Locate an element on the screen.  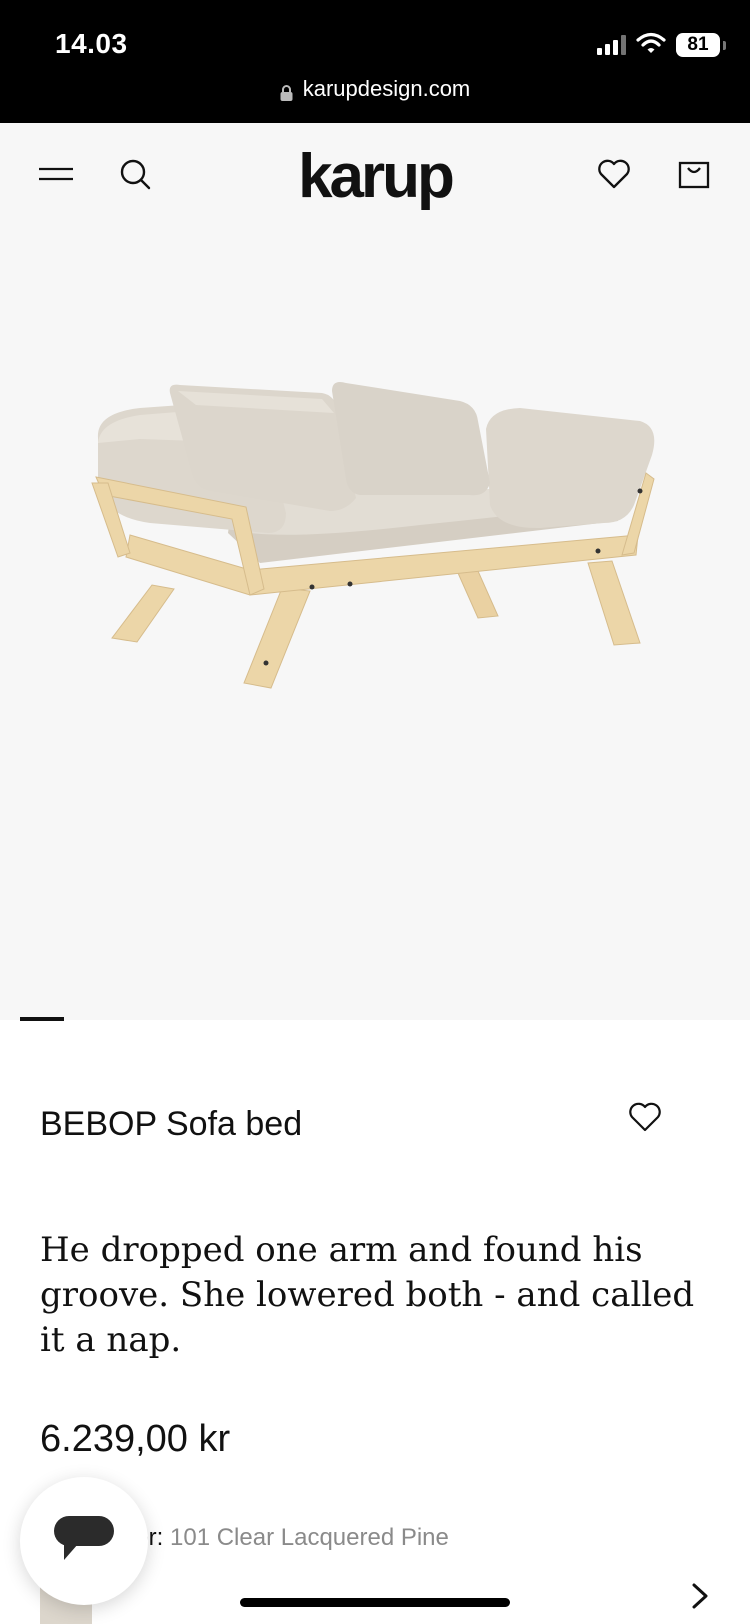
gallery-indicator is located at coordinates (42, 1019).